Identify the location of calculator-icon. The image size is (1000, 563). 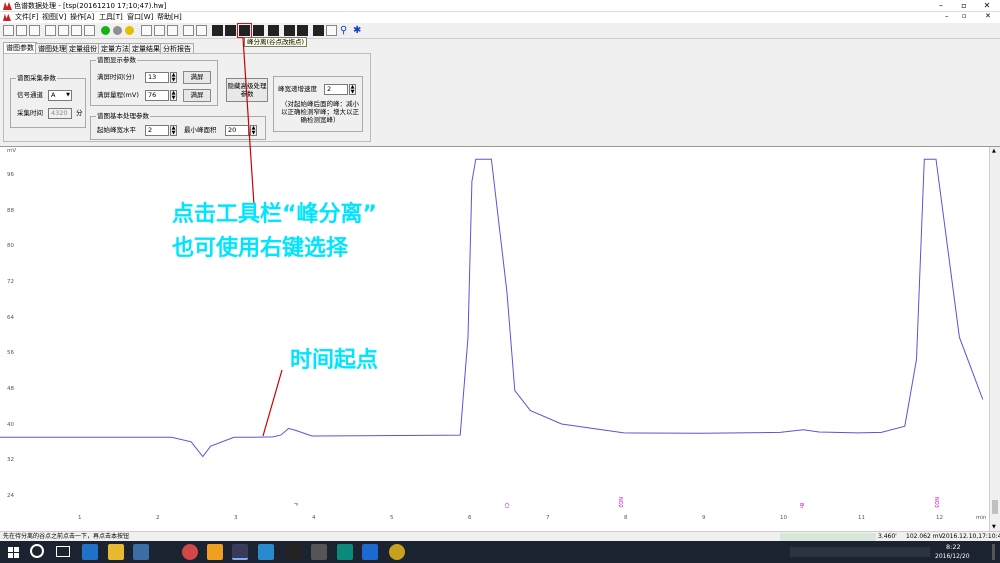
(319, 552).